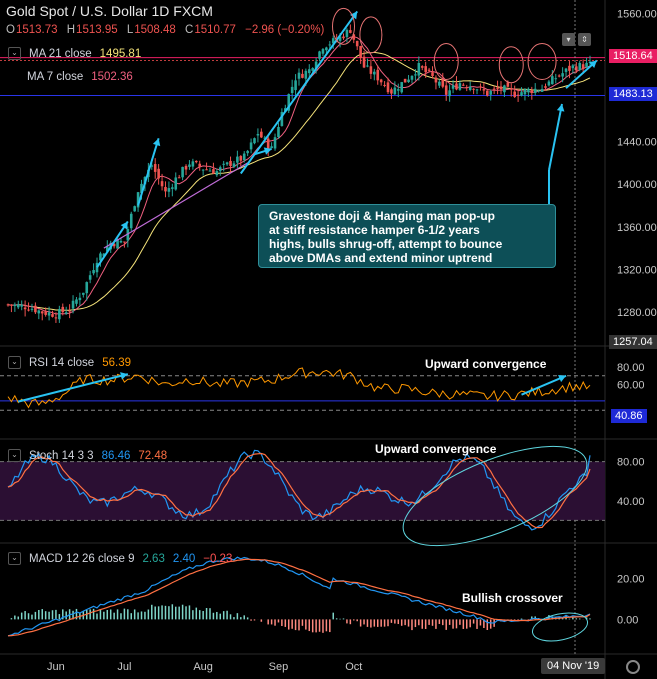 The height and width of the screenshot is (679, 657). Describe the element at coordinates (560, 627) in the screenshot. I see `crossover-ellipse` at that location.